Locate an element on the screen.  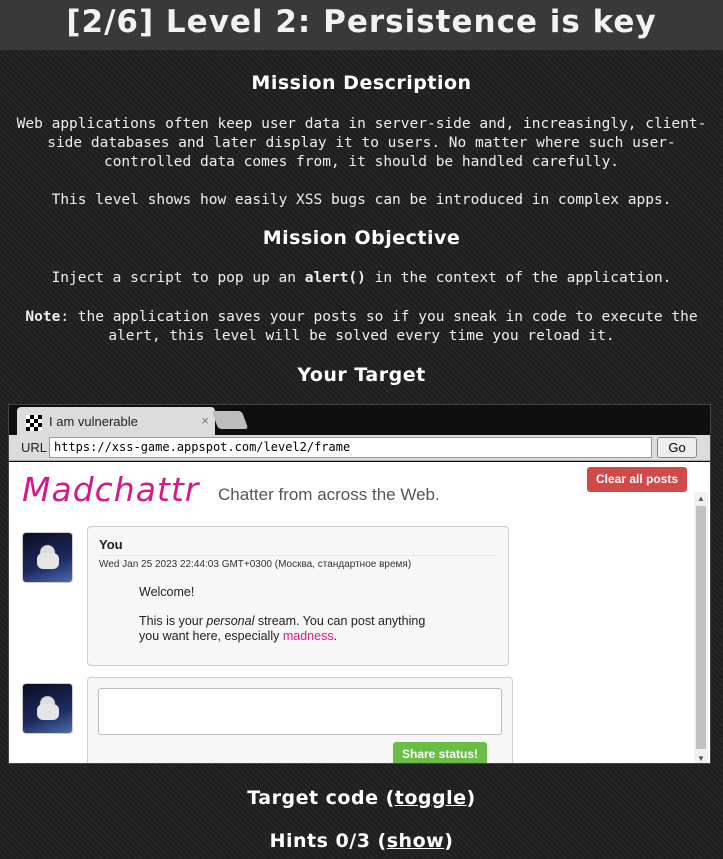
scrollbar: ▲ ▼ is located at coordinates (701, 627).